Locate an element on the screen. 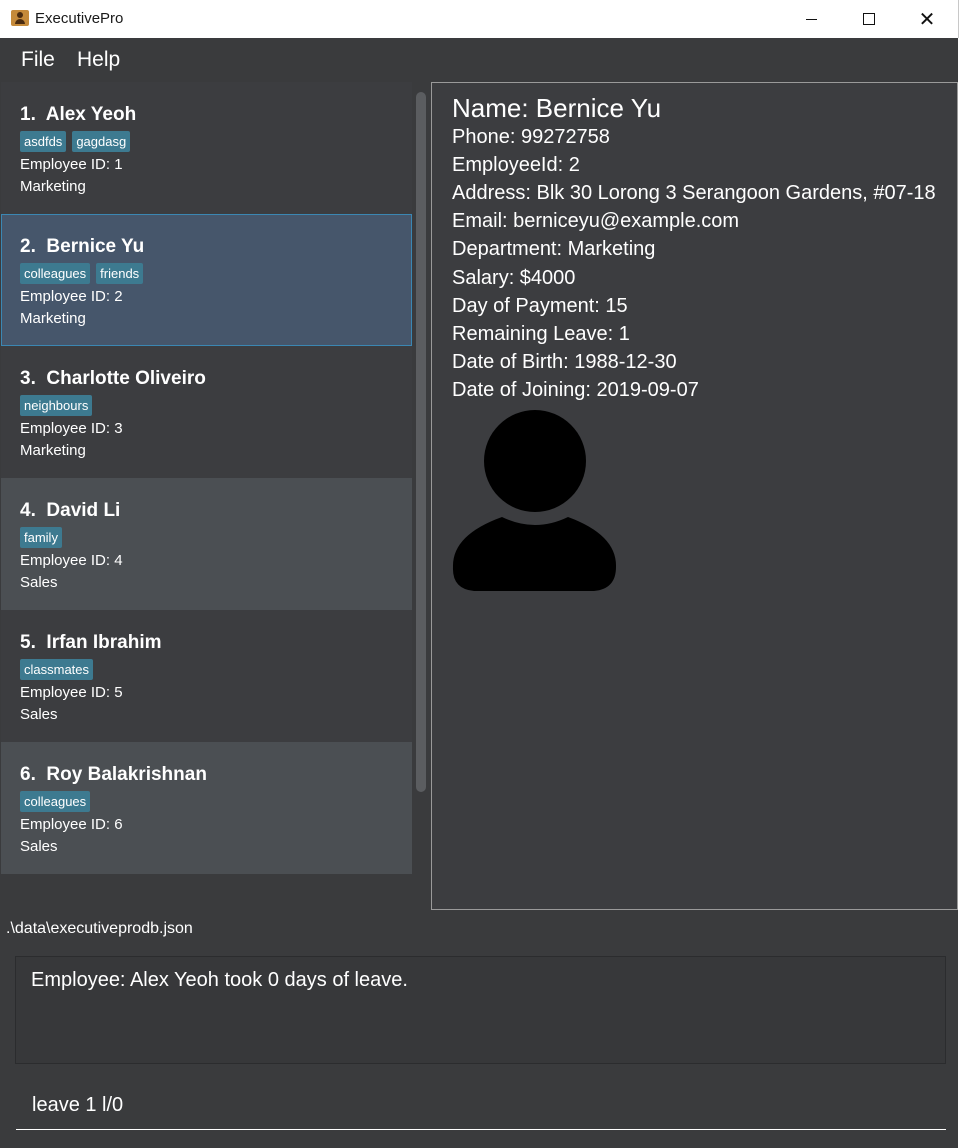 This screenshot has height=1148, width=968. maximize-button is located at coordinates (869, 19).